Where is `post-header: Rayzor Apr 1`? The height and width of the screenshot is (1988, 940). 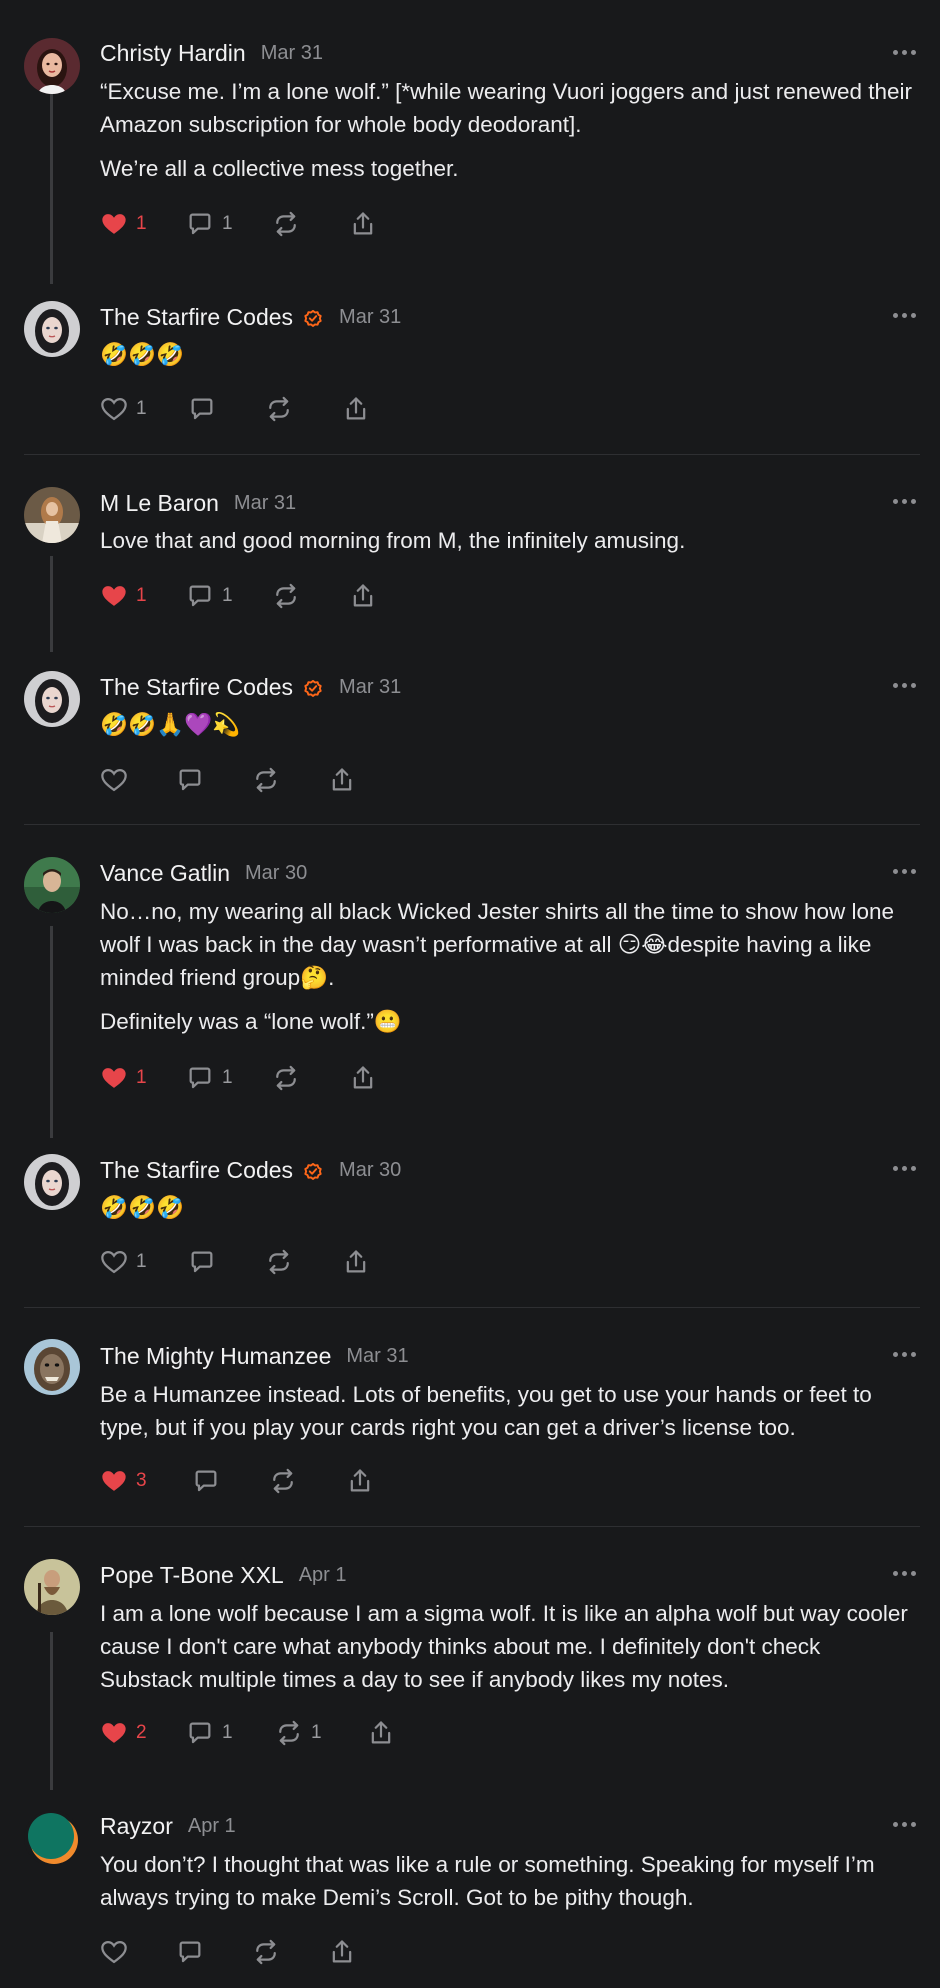 post-header: Rayzor Apr 1 is located at coordinates (168, 1826).